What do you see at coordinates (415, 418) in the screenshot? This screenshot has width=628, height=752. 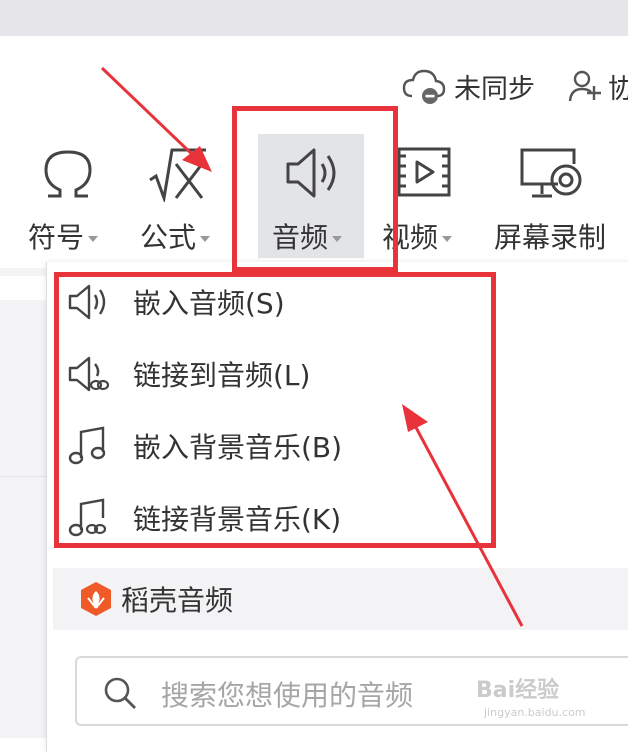 I see `arrow-head-icon` at bounding box center [415, 418].